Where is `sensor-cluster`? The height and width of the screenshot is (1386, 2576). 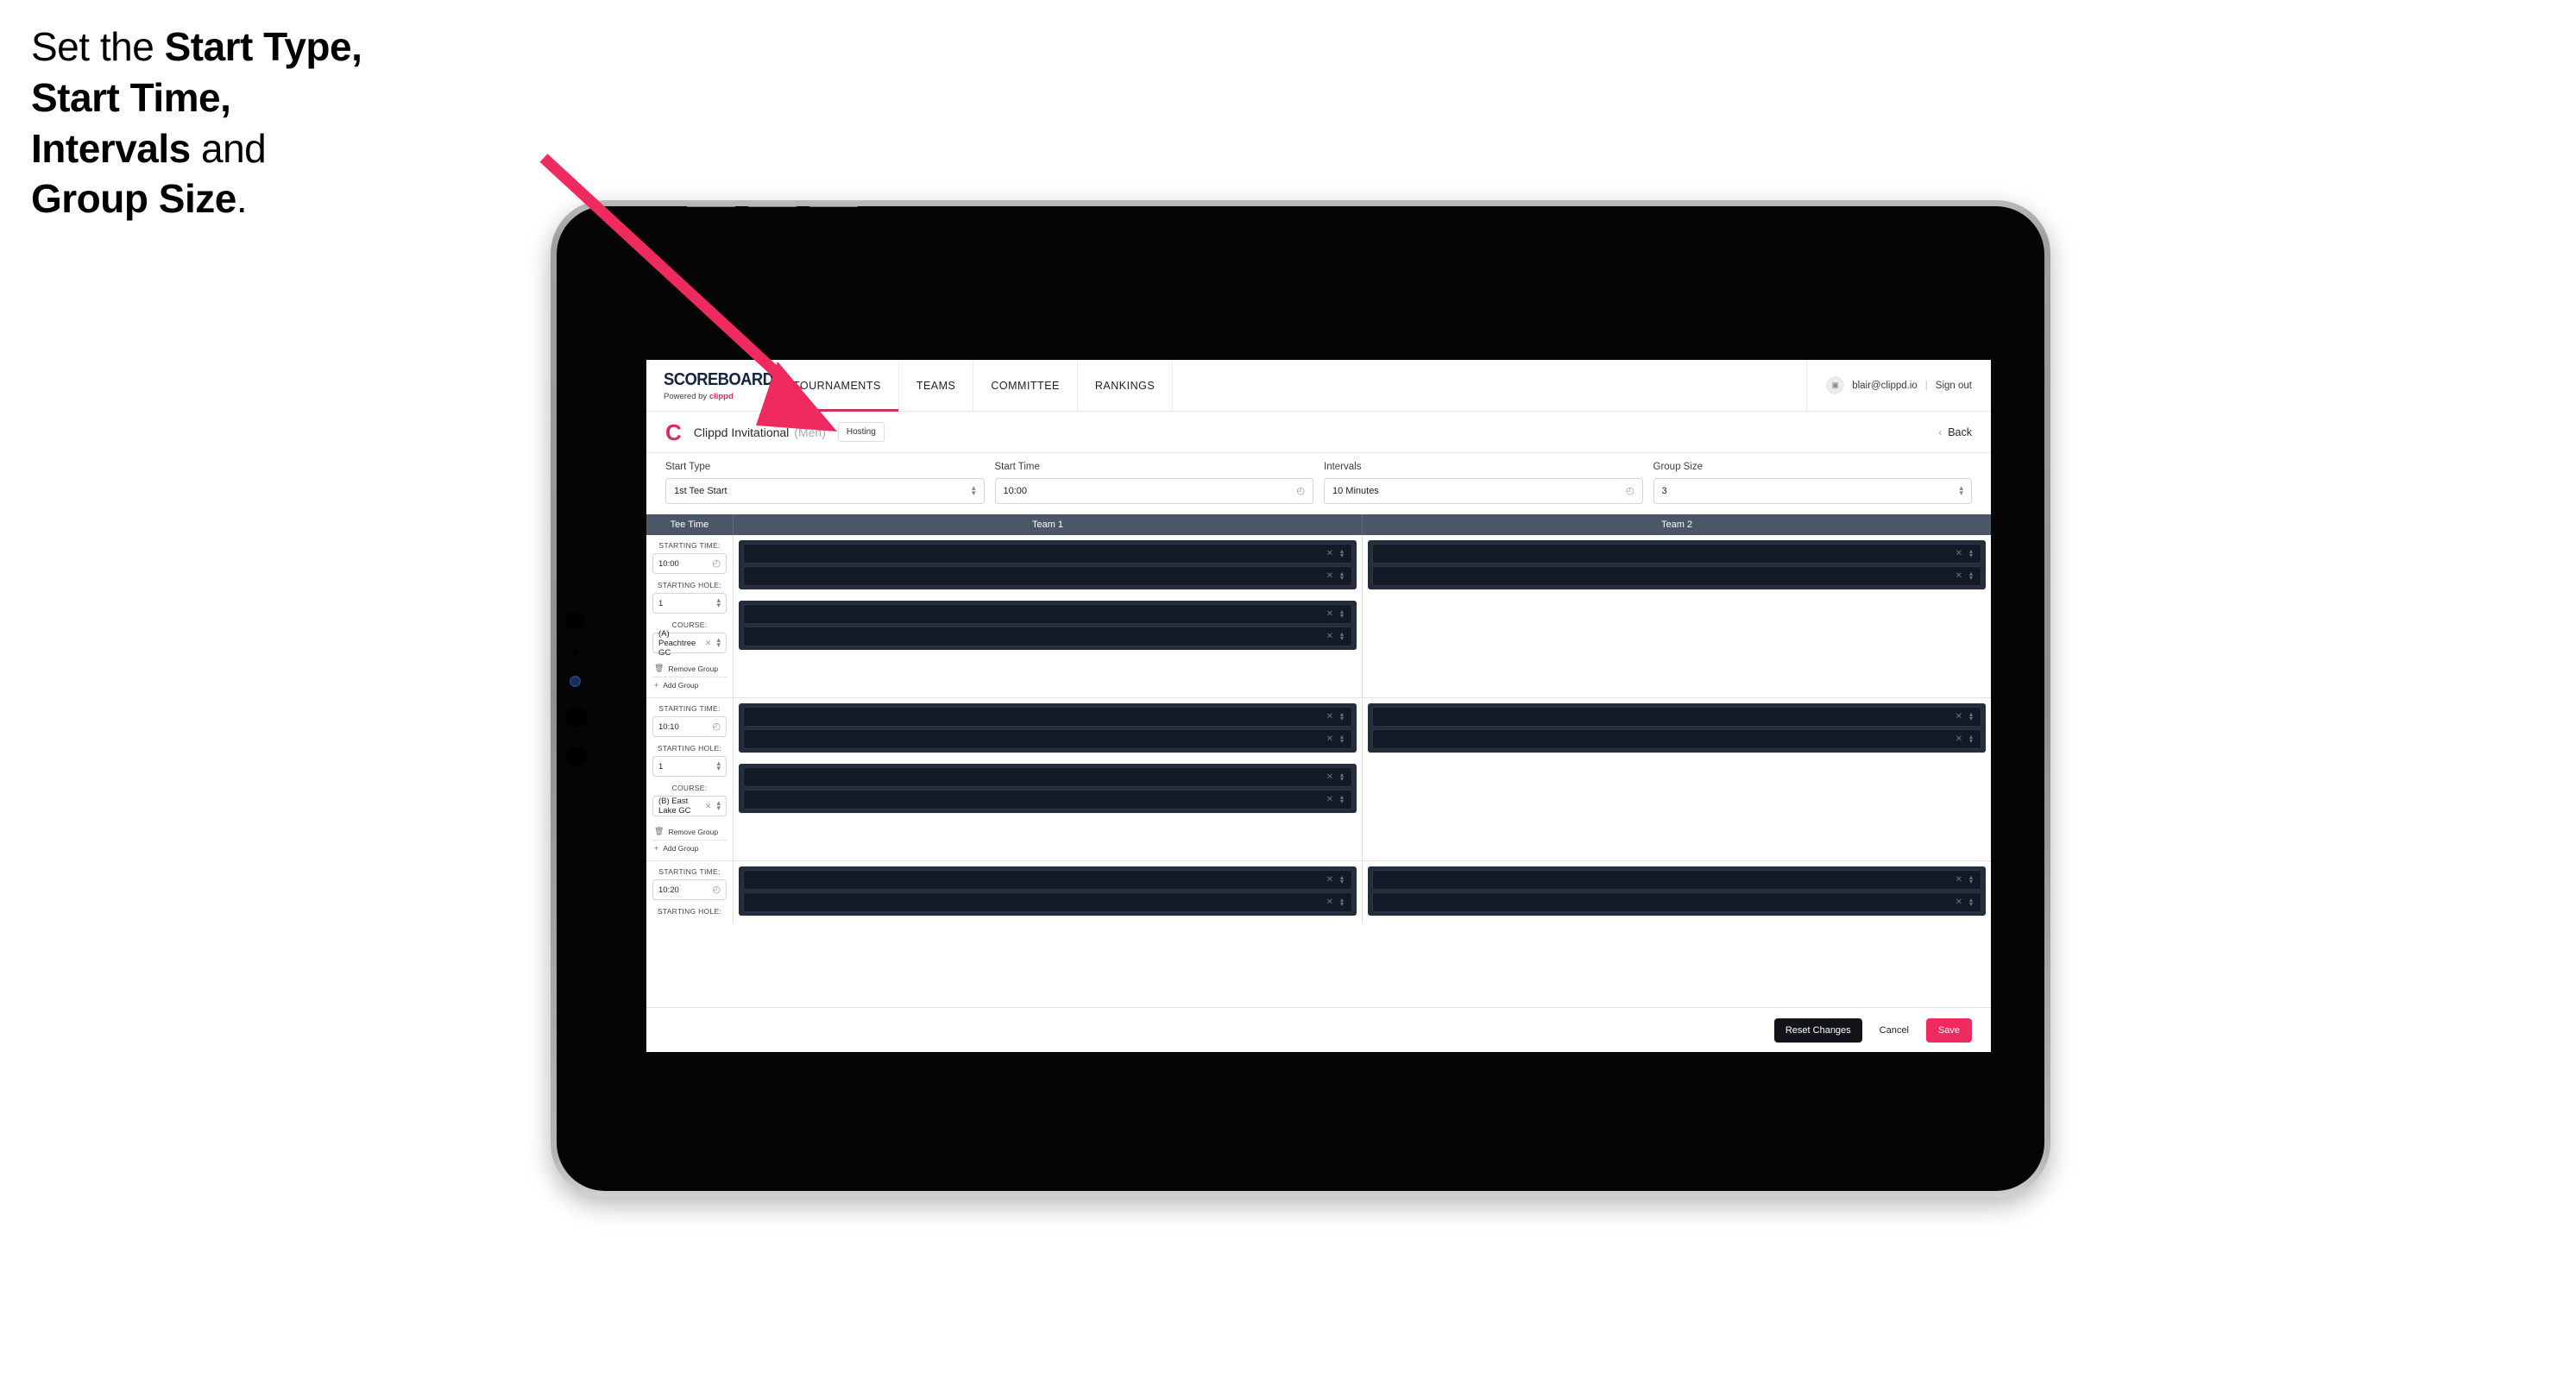 sensor-cluster is located at coordinates (577, 700).